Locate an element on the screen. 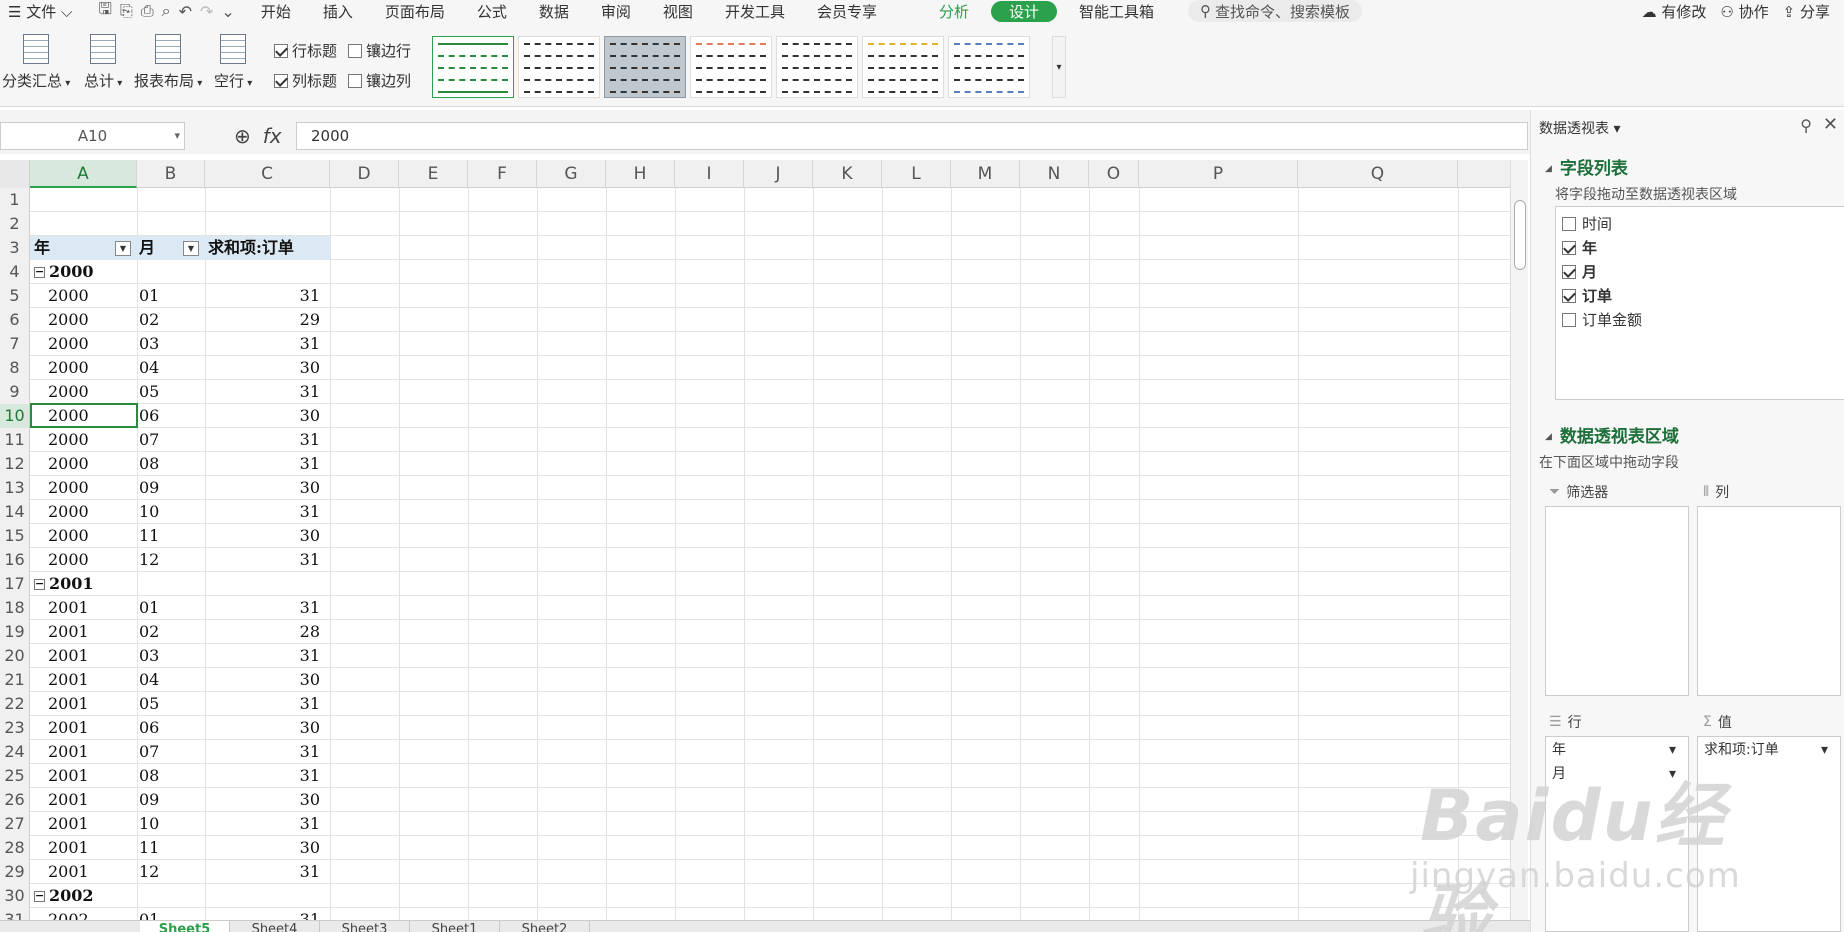  group-row-label: −2001 is located at coordinates (130, 584).